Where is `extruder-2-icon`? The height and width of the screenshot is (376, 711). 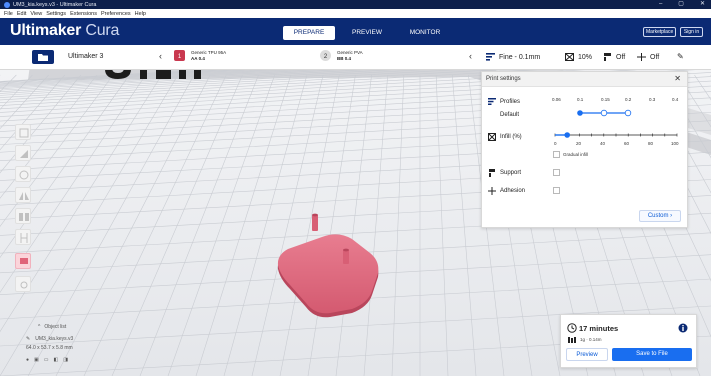
extruder-2-icon is located at coordinates (24, 285).